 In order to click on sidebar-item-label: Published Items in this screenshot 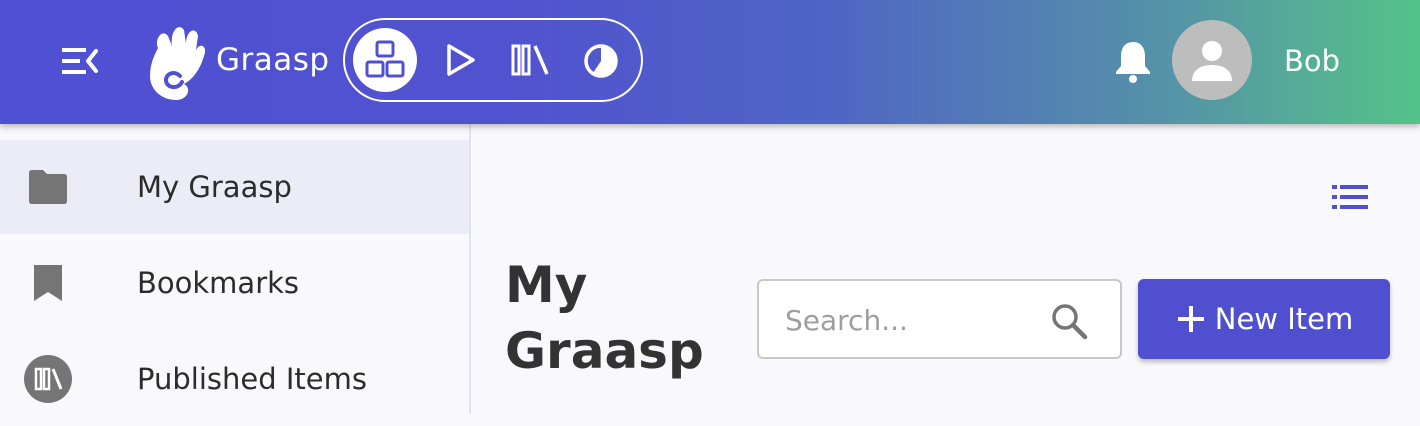, I will do `click(252, 379)`.